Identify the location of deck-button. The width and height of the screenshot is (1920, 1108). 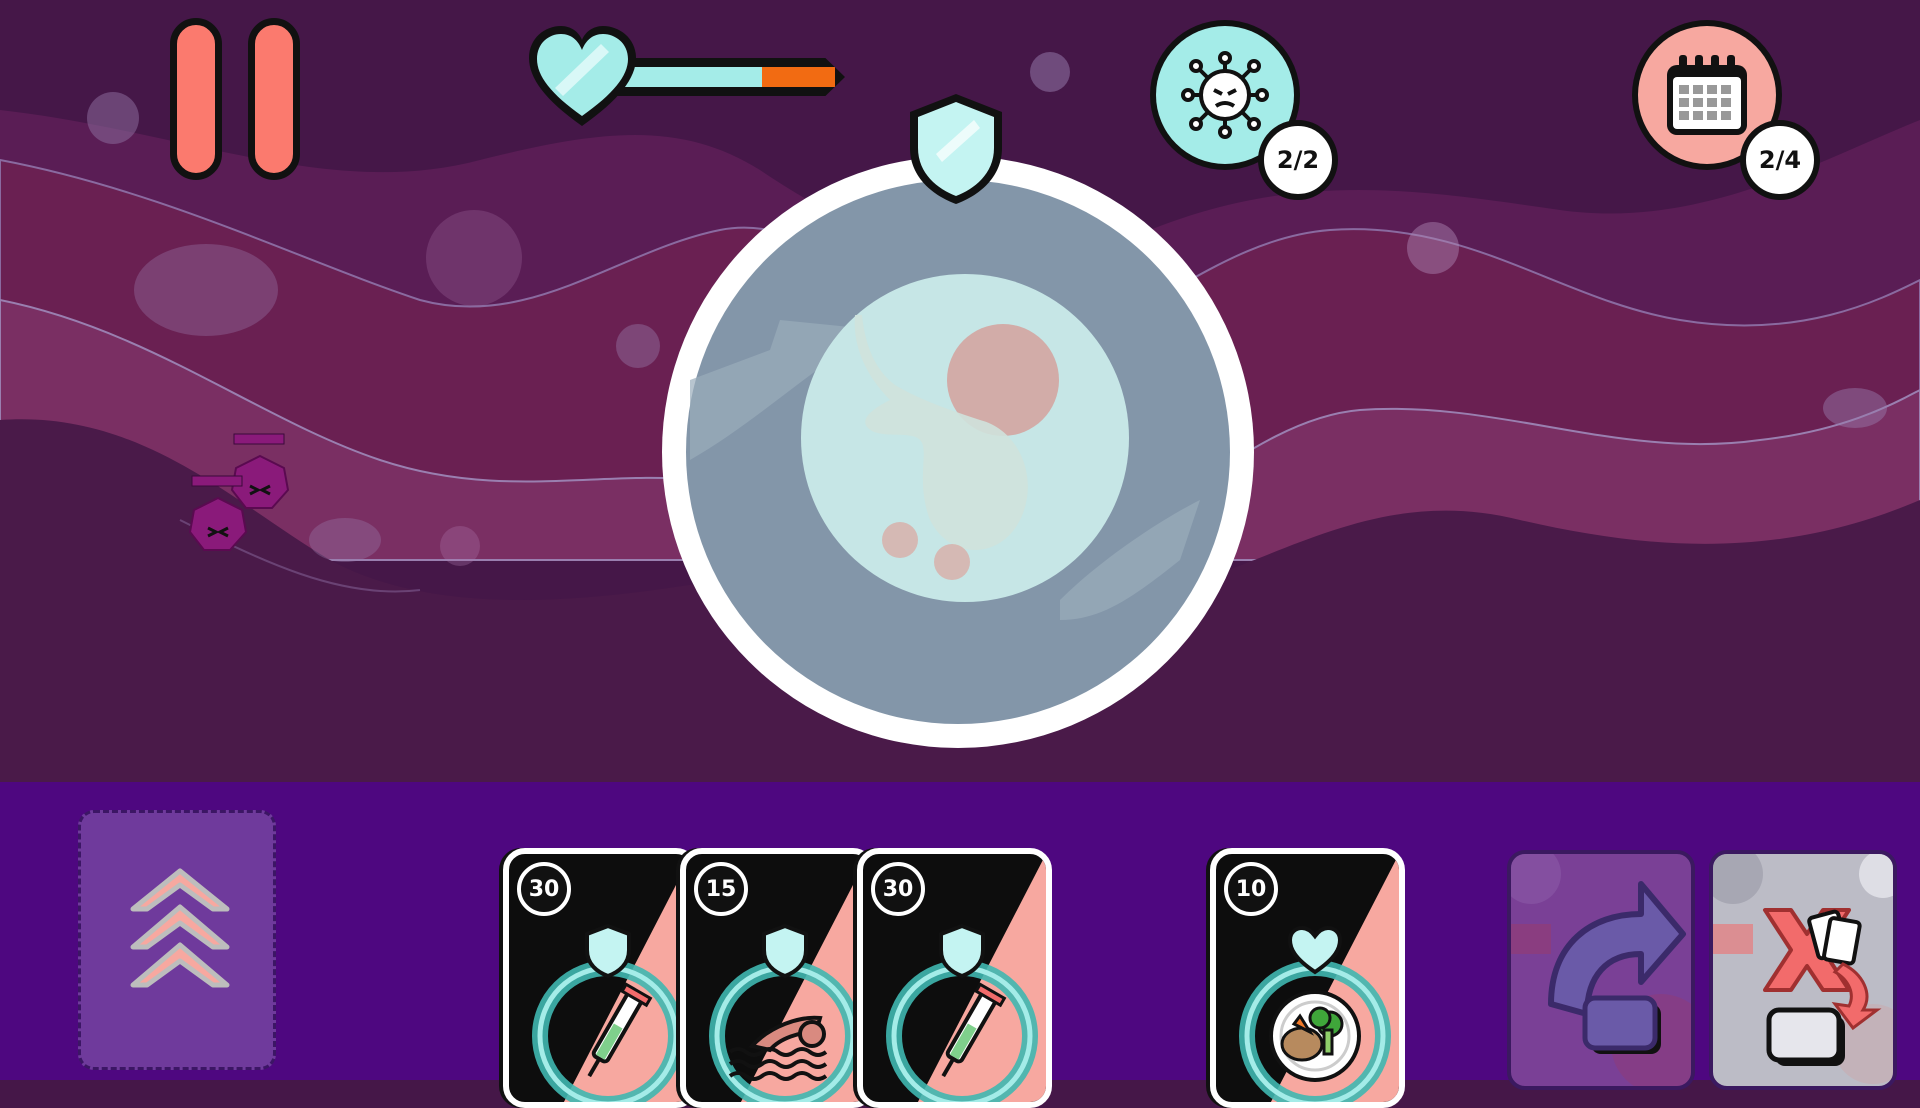
(177, 940).